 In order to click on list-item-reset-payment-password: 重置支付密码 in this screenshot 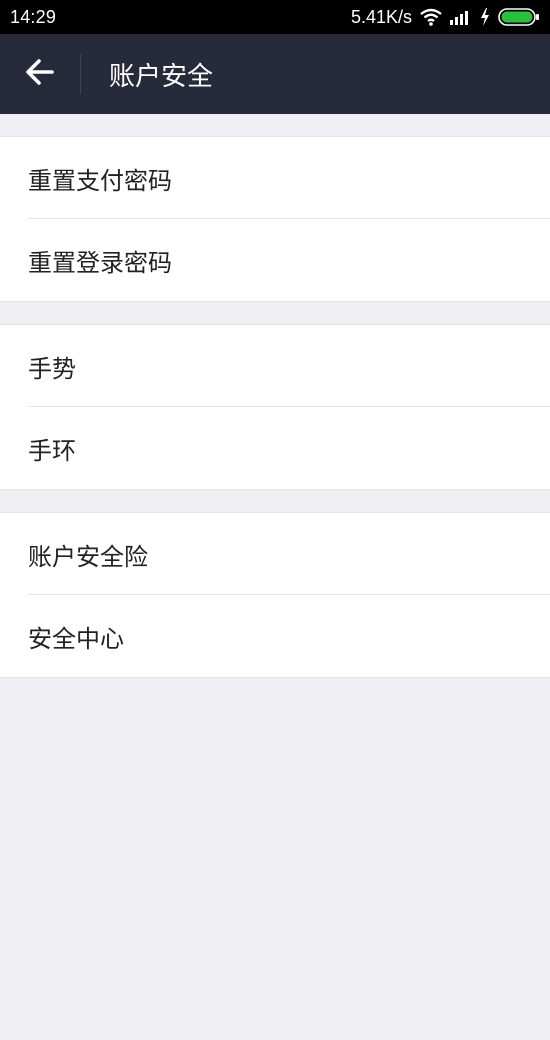, I will do `click(275, 178)`.